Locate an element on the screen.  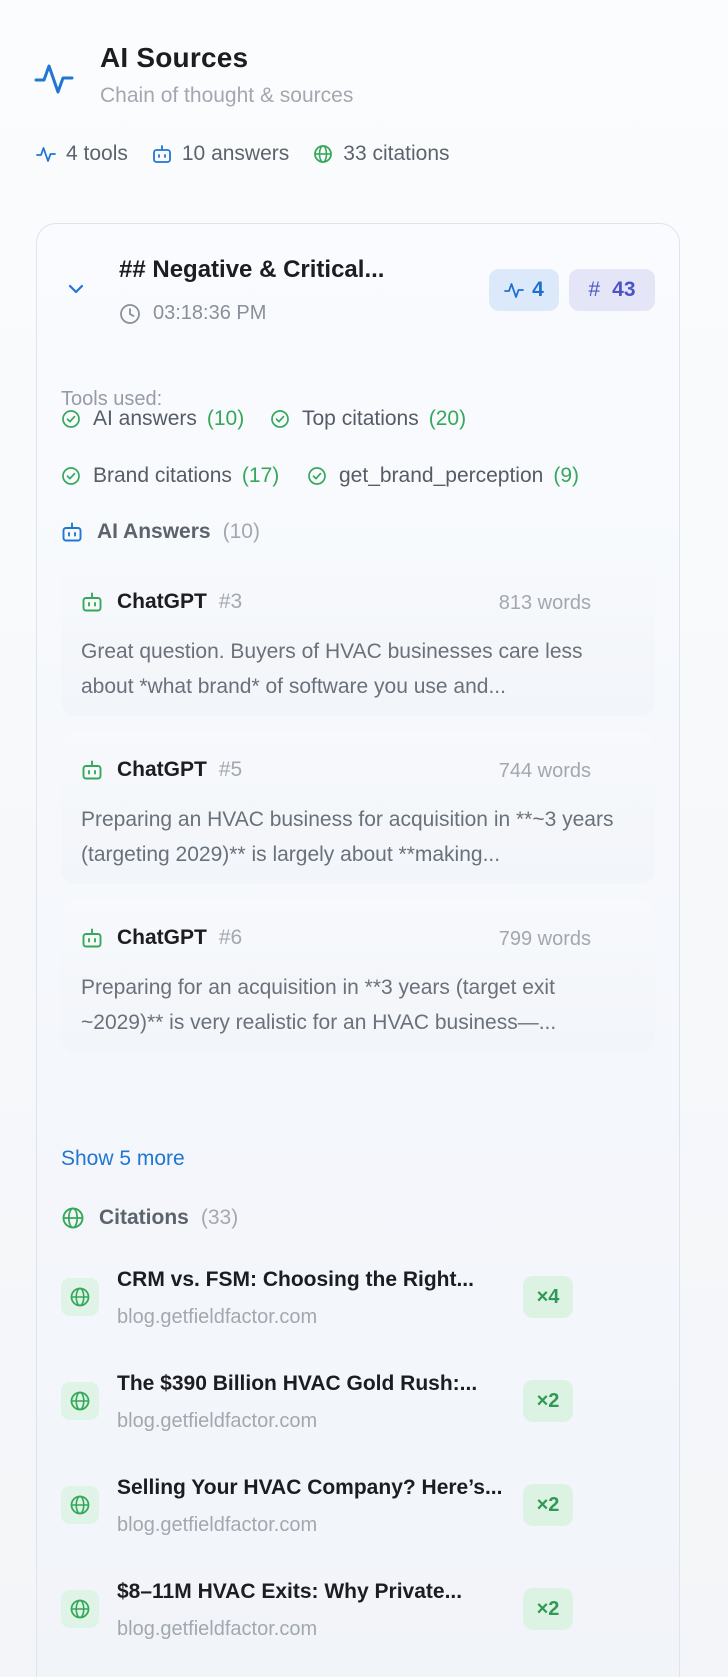
panel-title: AI Sources is located at coordinates (174, 57).